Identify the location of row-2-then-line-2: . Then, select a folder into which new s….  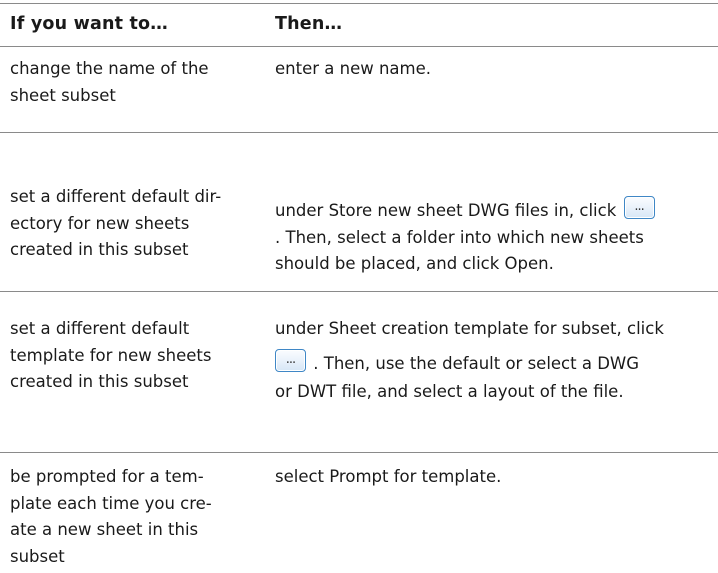
(459, 237).